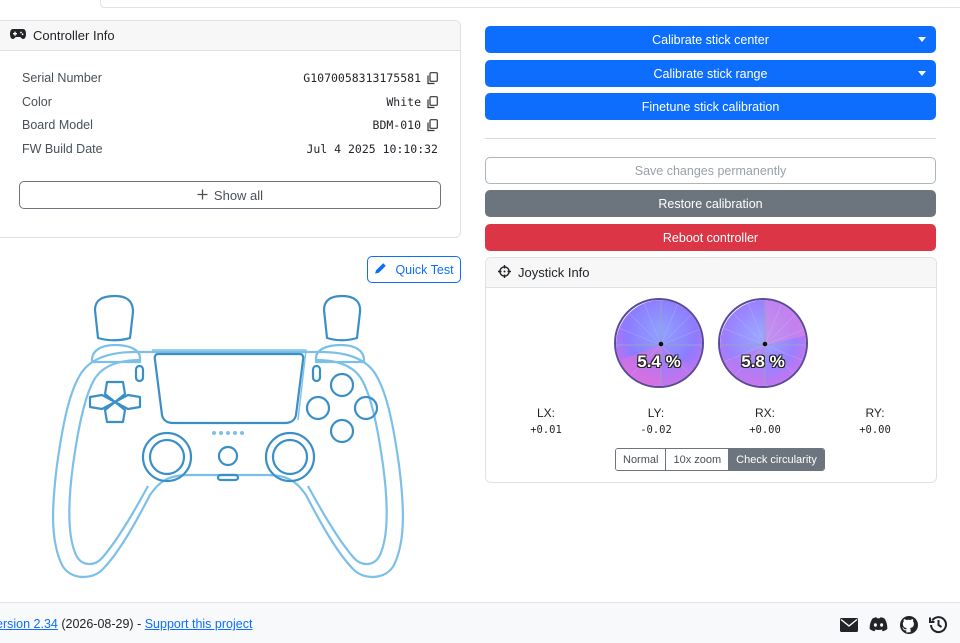 Image resolution: width=960 pixels, height=643 pixels. What do you see at coordinates (18, 35) in the screenshot?
I see `gamepad-icon` at bounding box center [18, 35].